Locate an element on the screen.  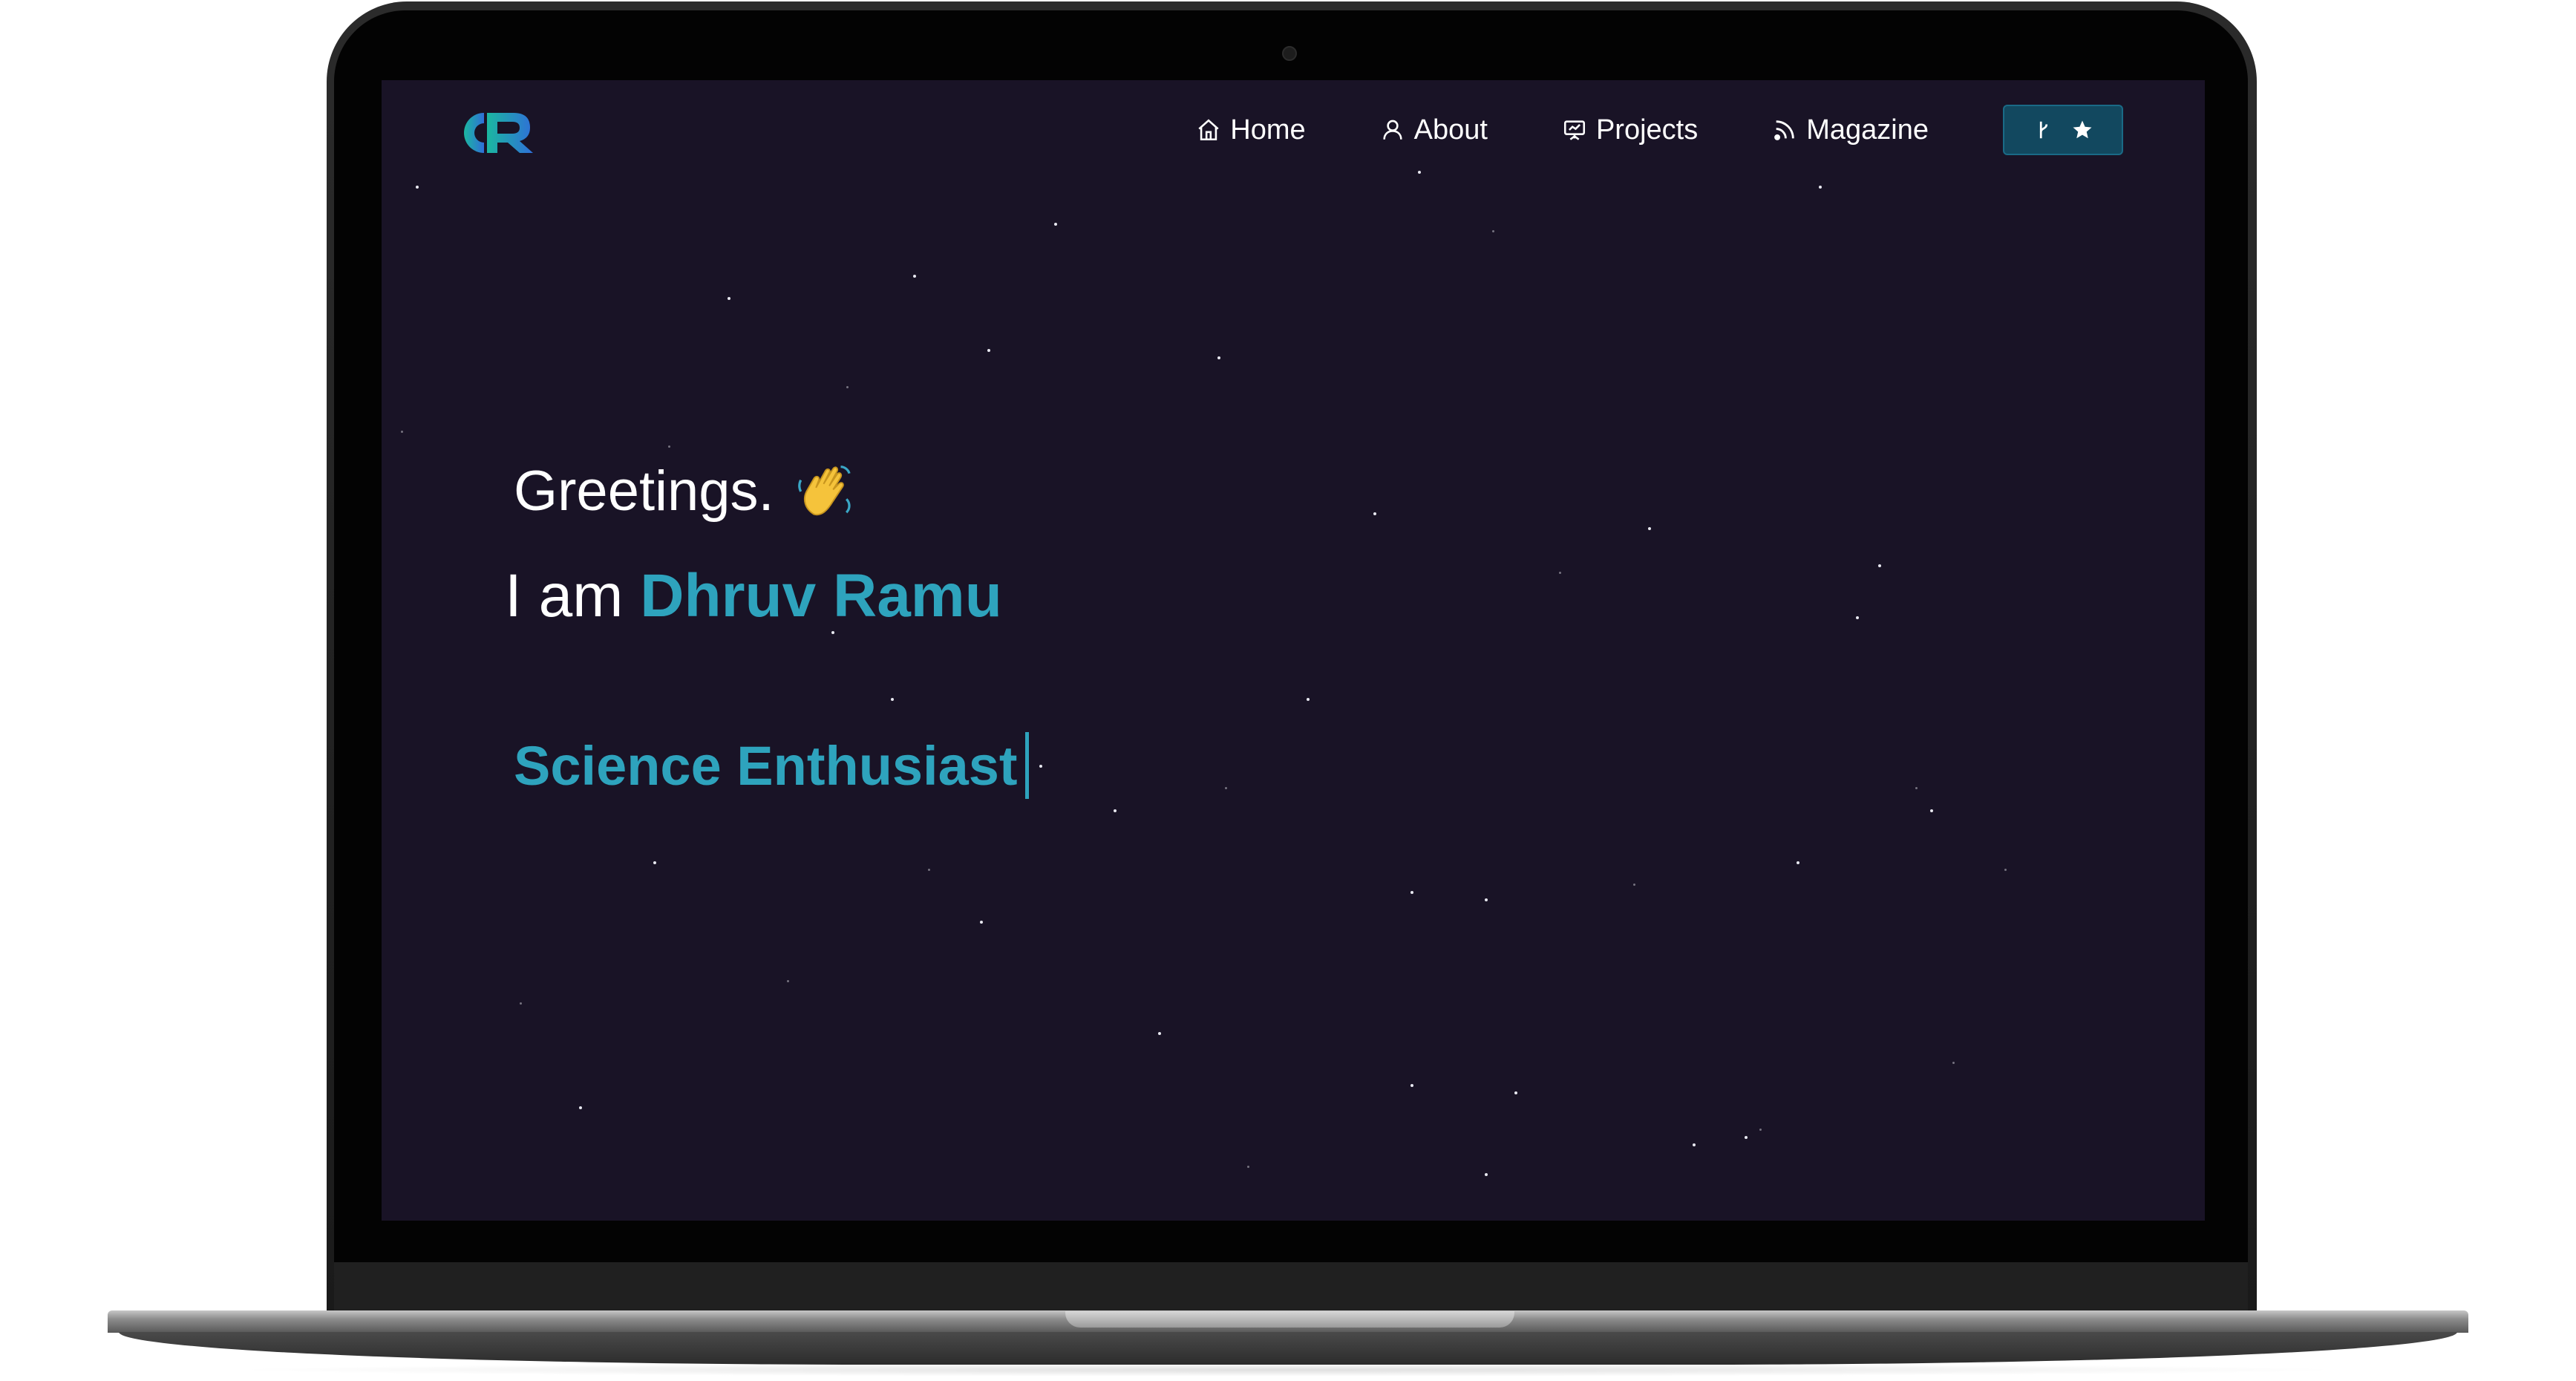
site-logo is located at coordinates (497, 132).